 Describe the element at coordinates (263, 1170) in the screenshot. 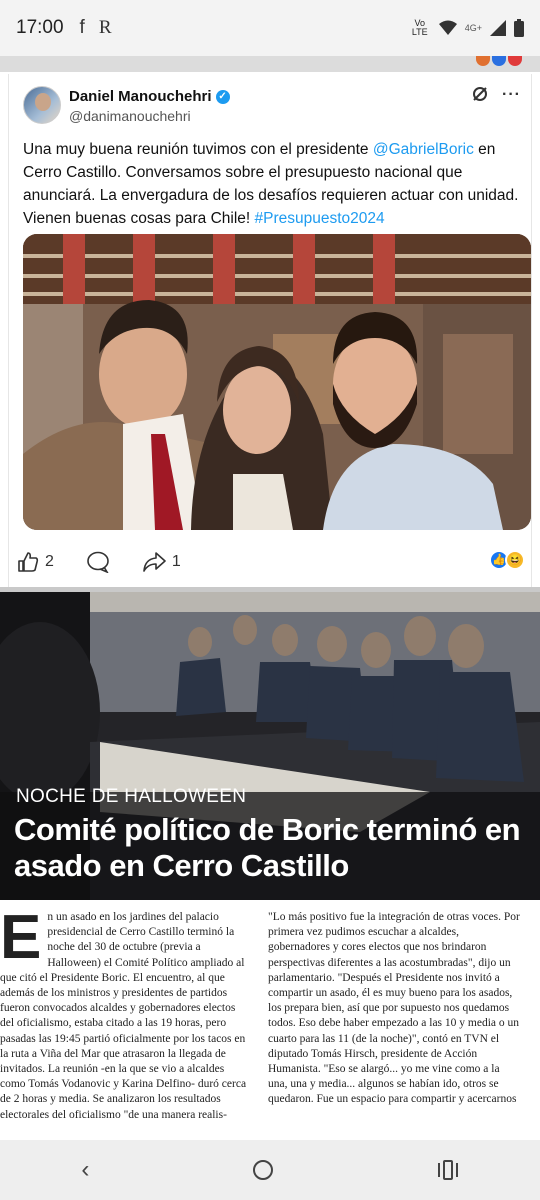

I see `home-icon` at that location.